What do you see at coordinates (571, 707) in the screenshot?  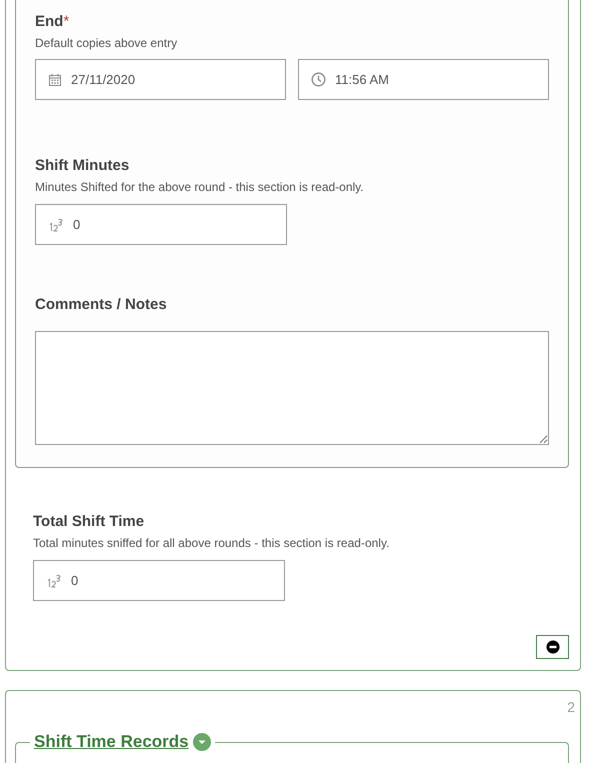 I see `section-number: 2` at bounding box center [571, 707].